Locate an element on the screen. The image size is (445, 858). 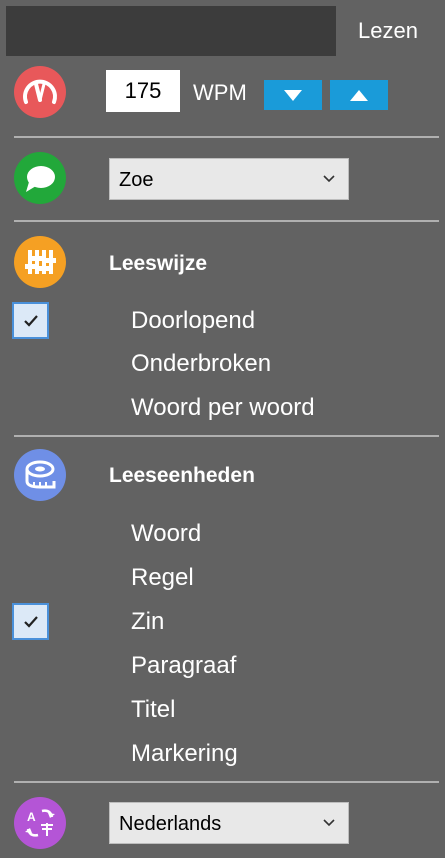
tape-measure-icon is located at coordinates (40, 475).